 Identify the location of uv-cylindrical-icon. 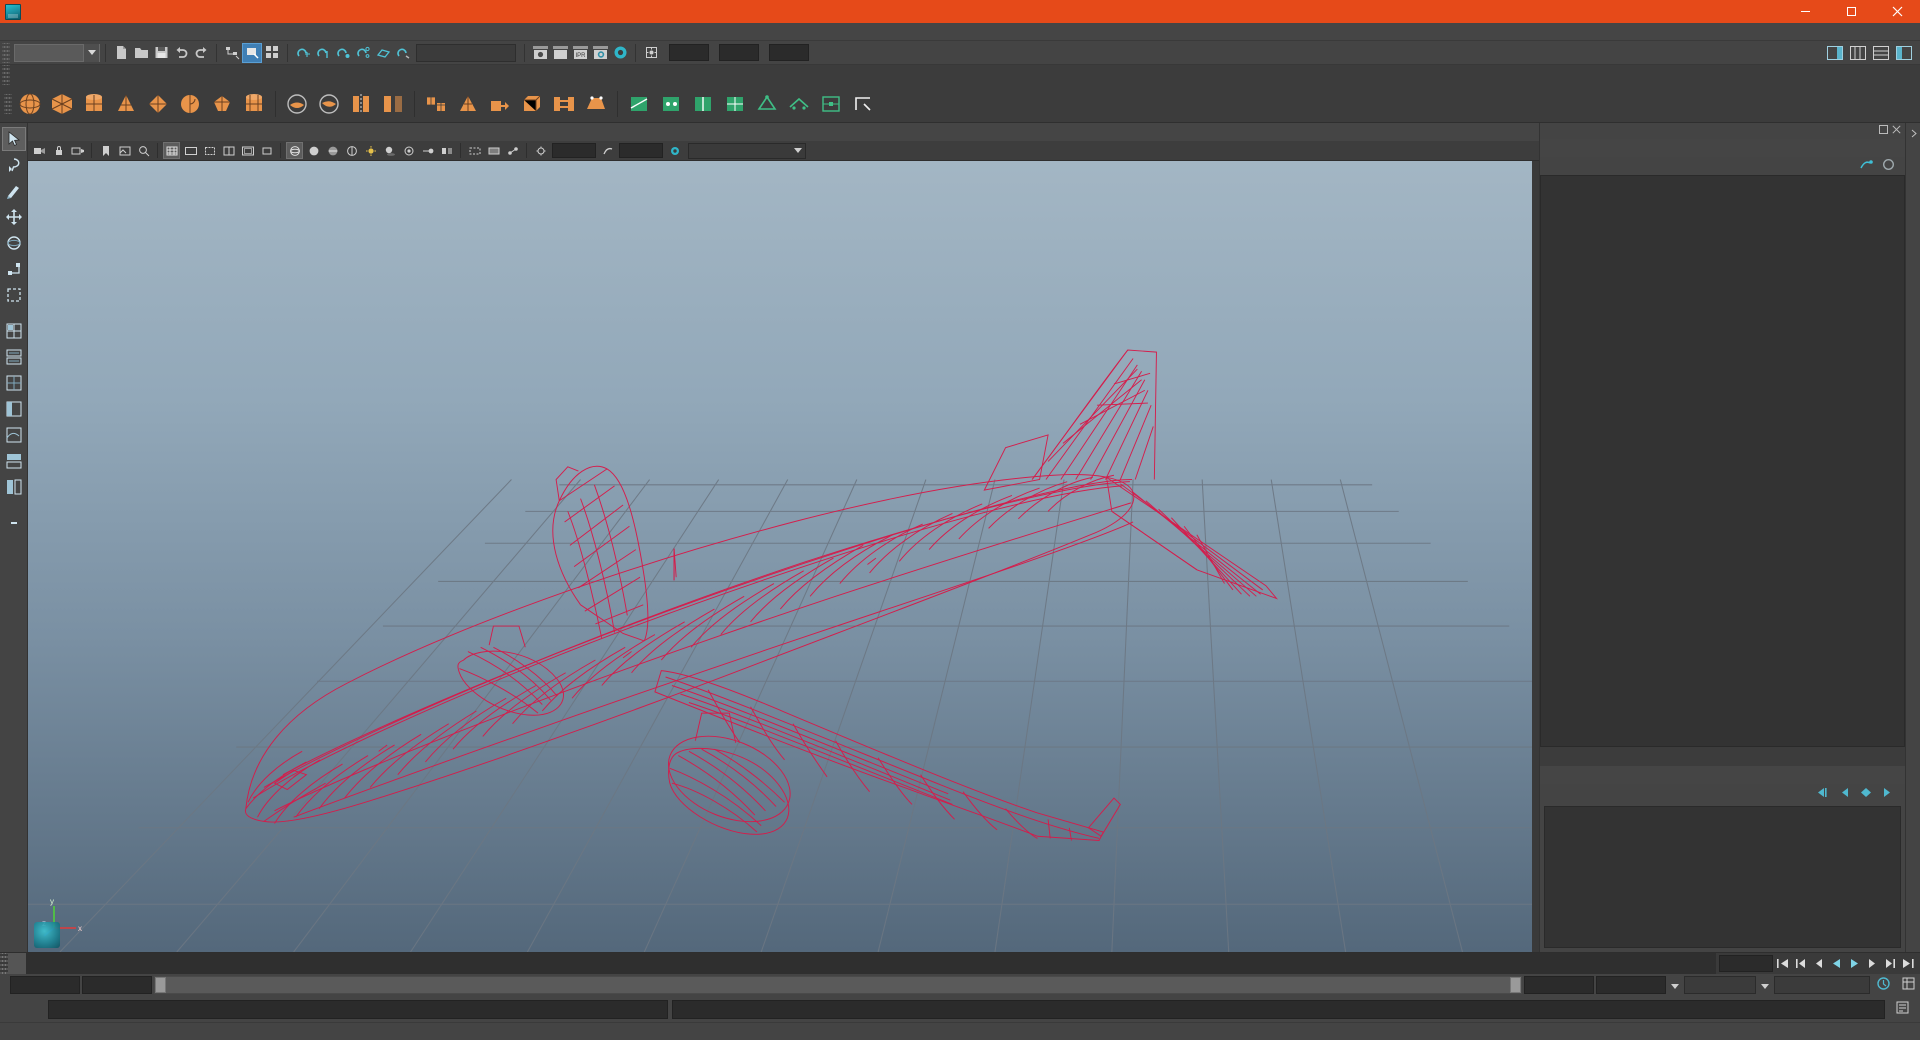
(831, 104).